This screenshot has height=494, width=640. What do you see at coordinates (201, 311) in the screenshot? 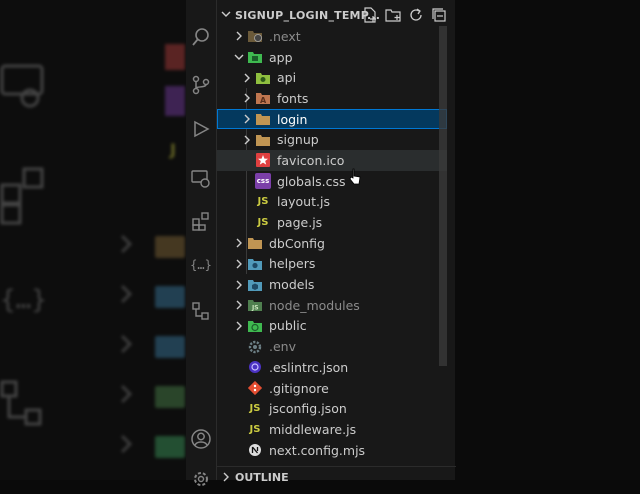
I see `graph-icon` at bounding box center [201, 311].